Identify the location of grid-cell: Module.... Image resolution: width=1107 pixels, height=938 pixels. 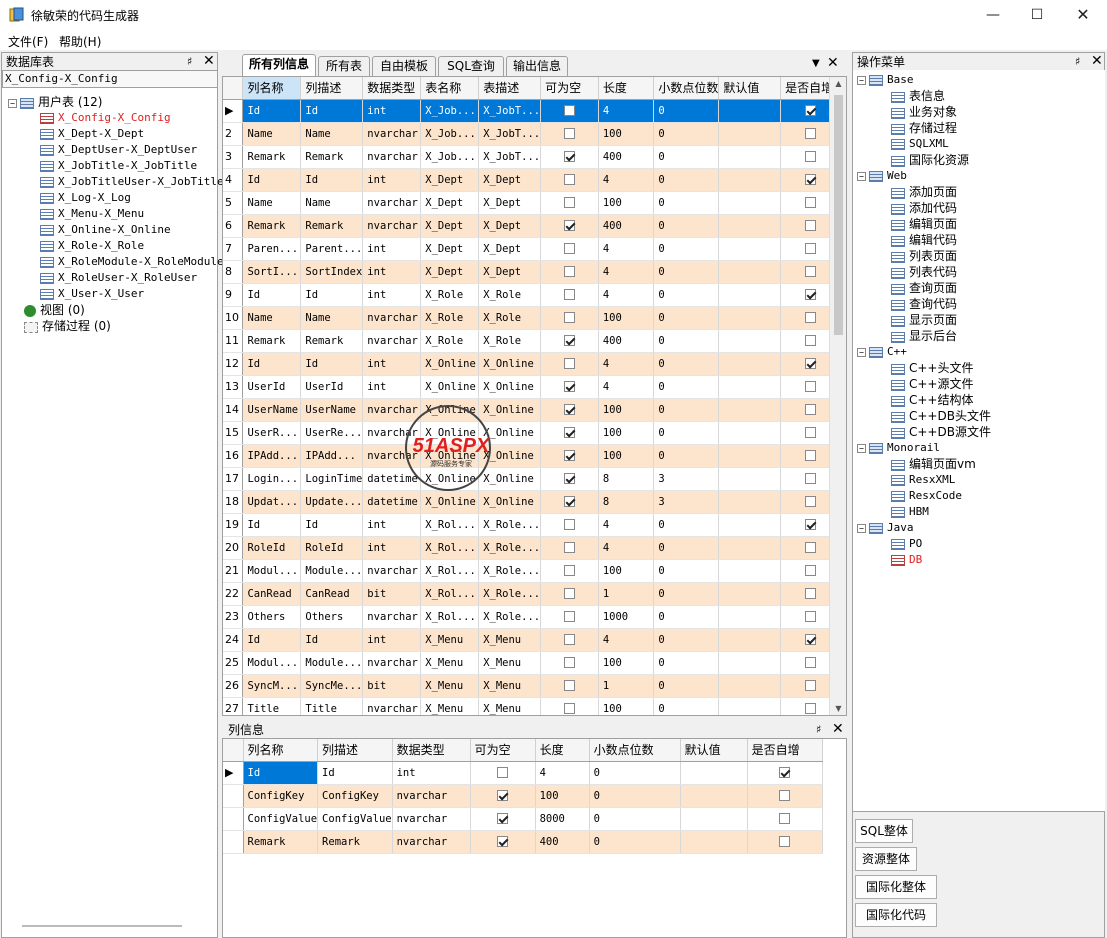
(332, 663).